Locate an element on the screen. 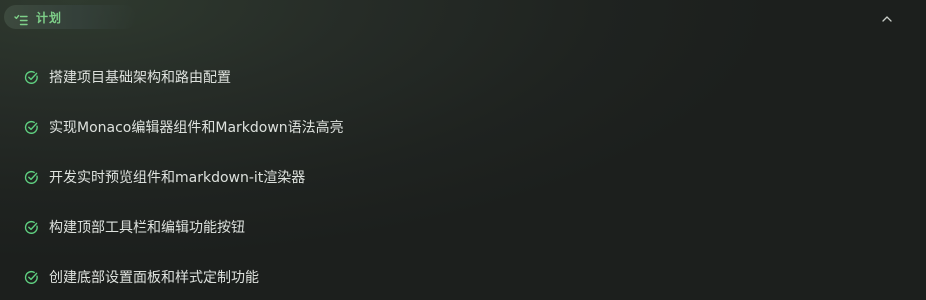 The image size is (926, 300). task-text: 搭建项目基础架构和路由配置 is located at coordinates (140, 78).